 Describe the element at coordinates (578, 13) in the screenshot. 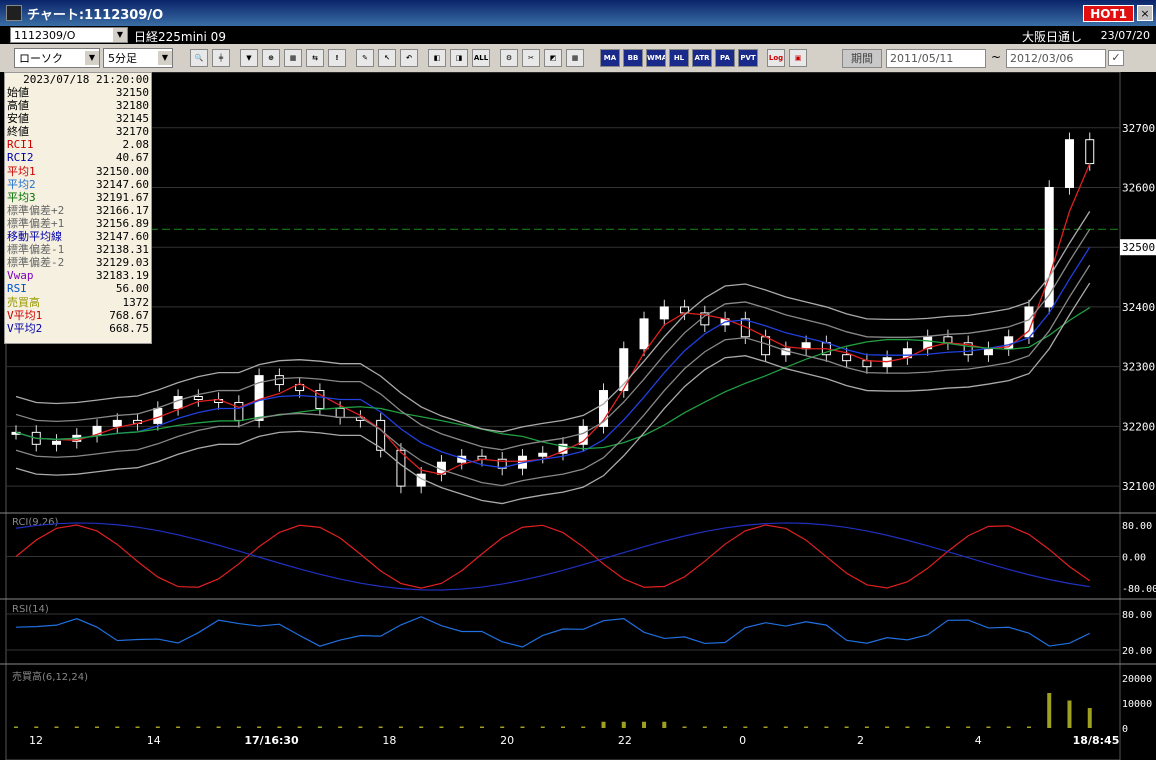

I see `title-bar: チャート:1112309/O HOT1 ×` at that location.